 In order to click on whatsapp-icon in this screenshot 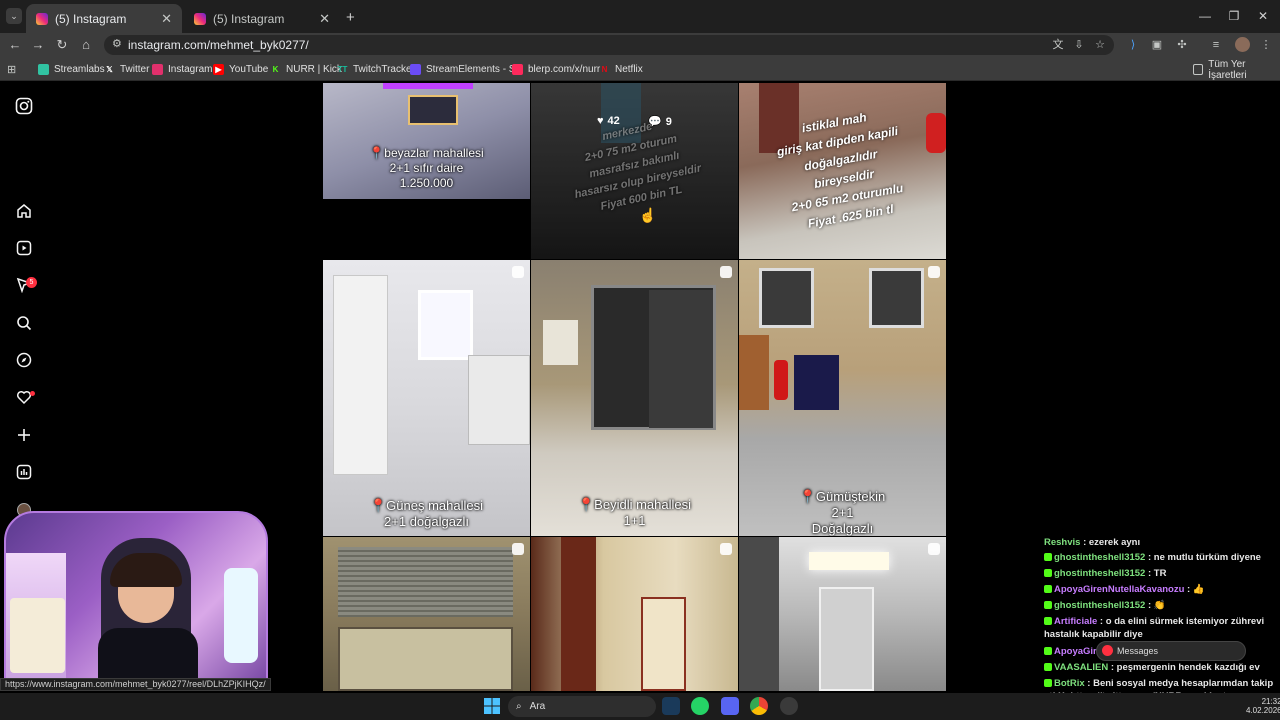, I will do `click(700, 706)`.